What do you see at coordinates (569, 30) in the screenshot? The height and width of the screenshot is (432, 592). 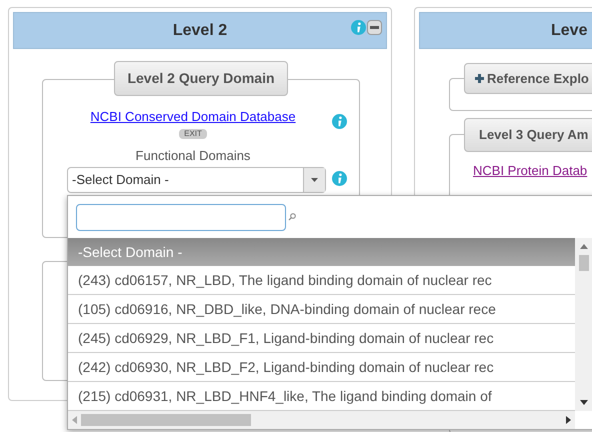 I see `panel-title: Leve` at bounding box center [569, 30].